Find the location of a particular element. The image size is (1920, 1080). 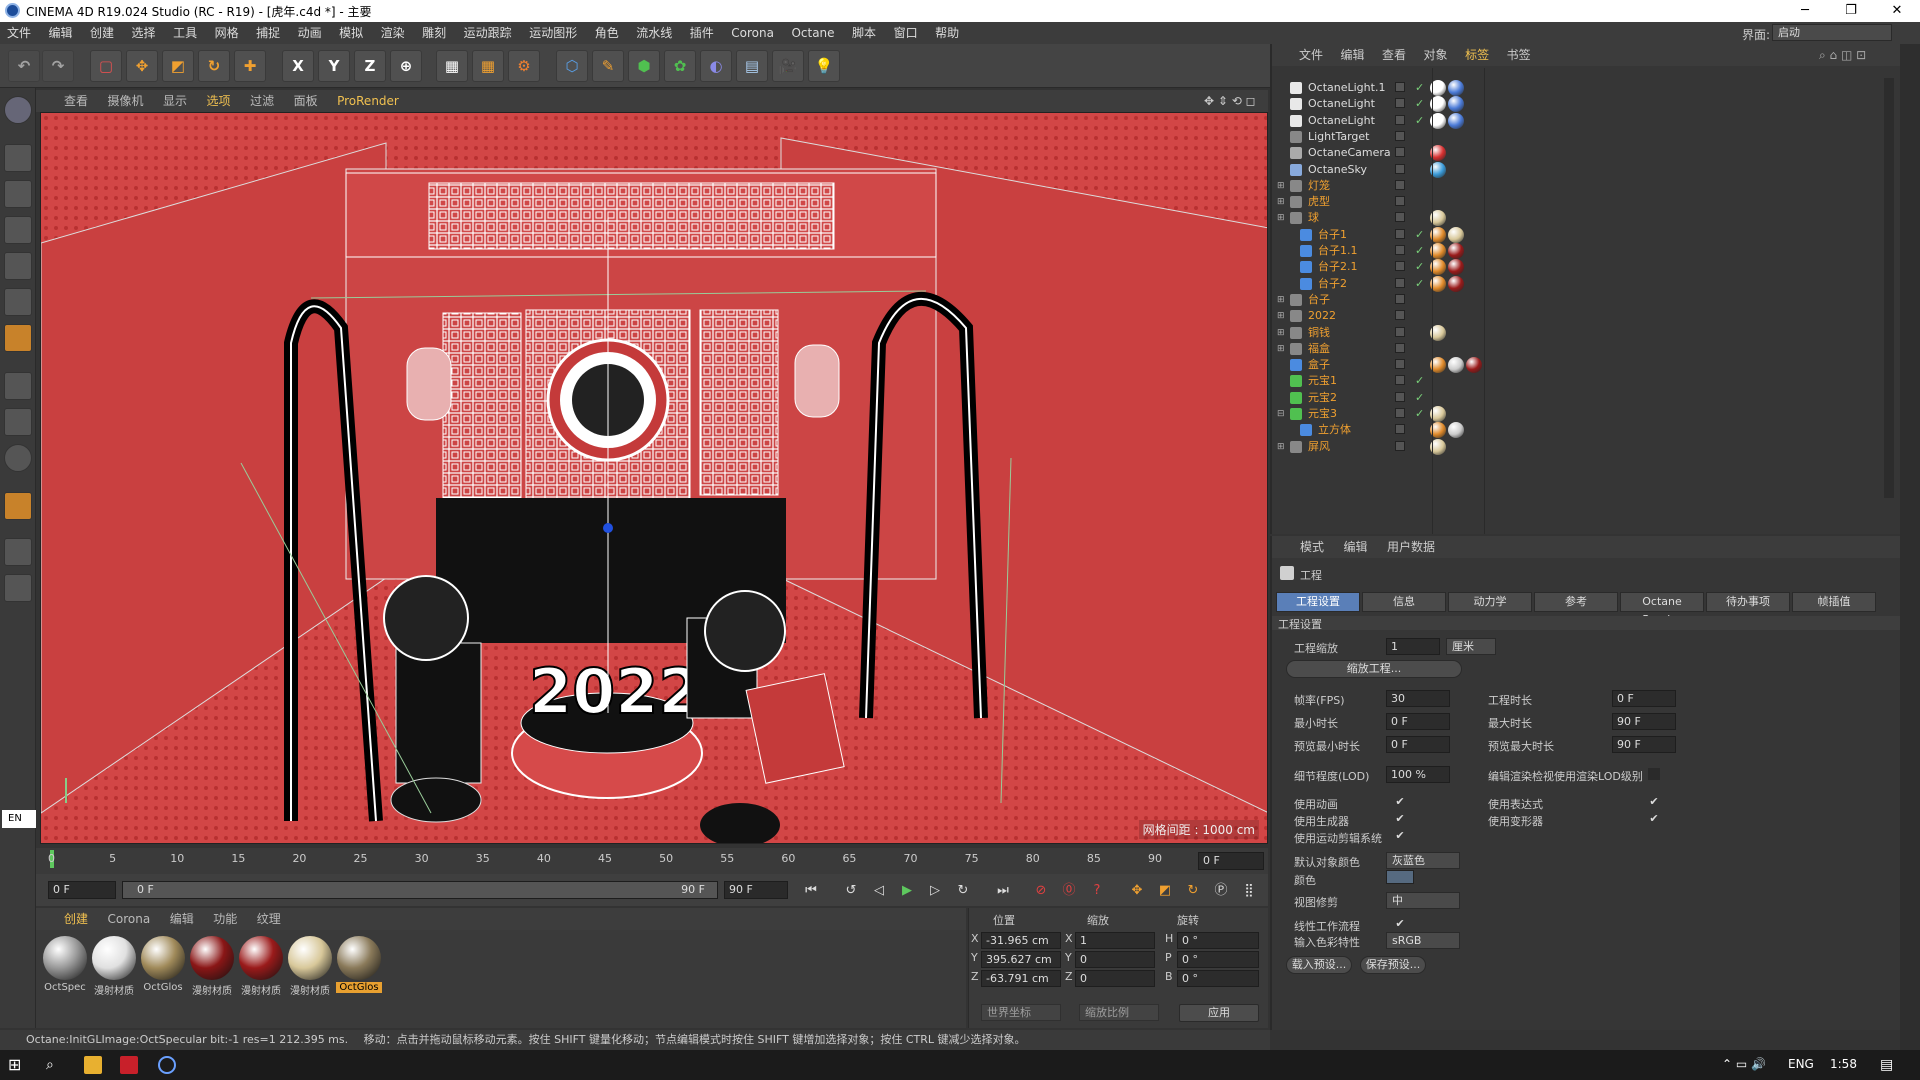

close-button: ✕ is located at coordinates (1897, 11).